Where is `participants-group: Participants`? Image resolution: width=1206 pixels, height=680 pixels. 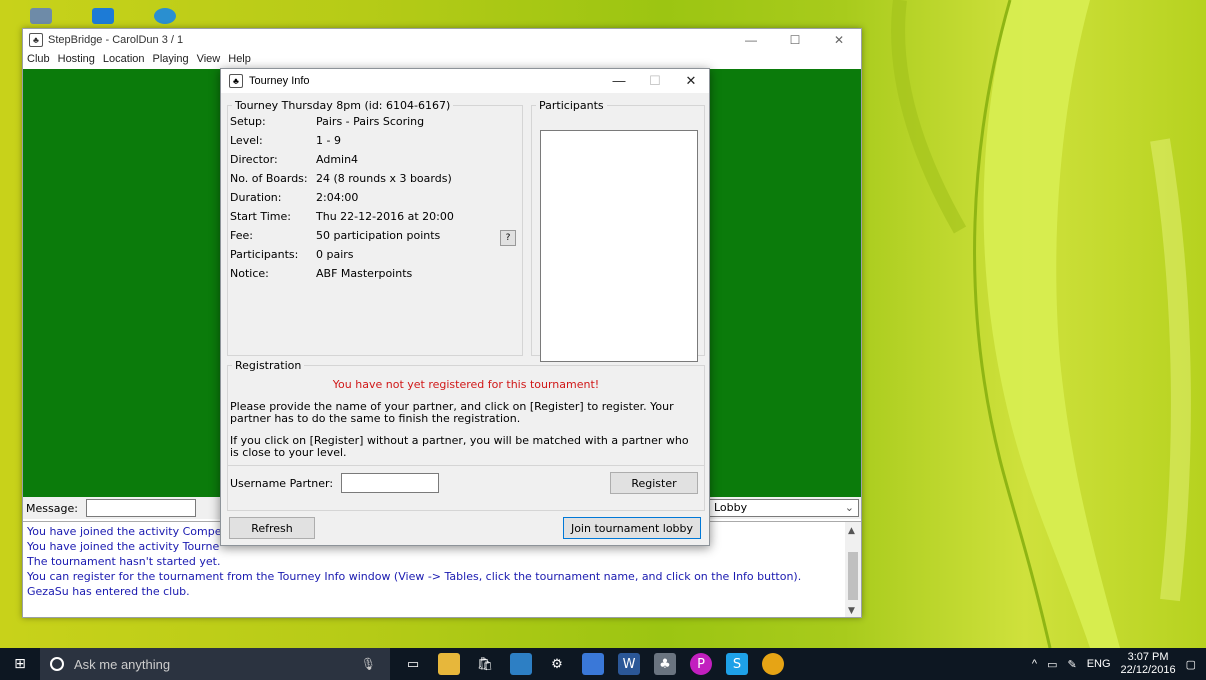
participants-group: Participants is located at coordinates (618, 230).